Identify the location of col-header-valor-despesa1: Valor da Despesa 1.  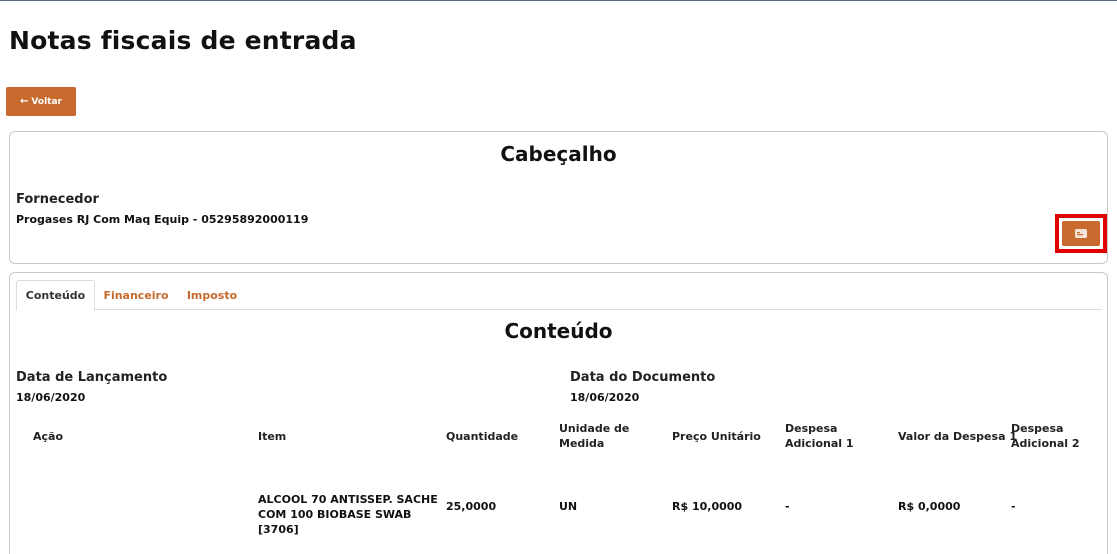
(957, 436).